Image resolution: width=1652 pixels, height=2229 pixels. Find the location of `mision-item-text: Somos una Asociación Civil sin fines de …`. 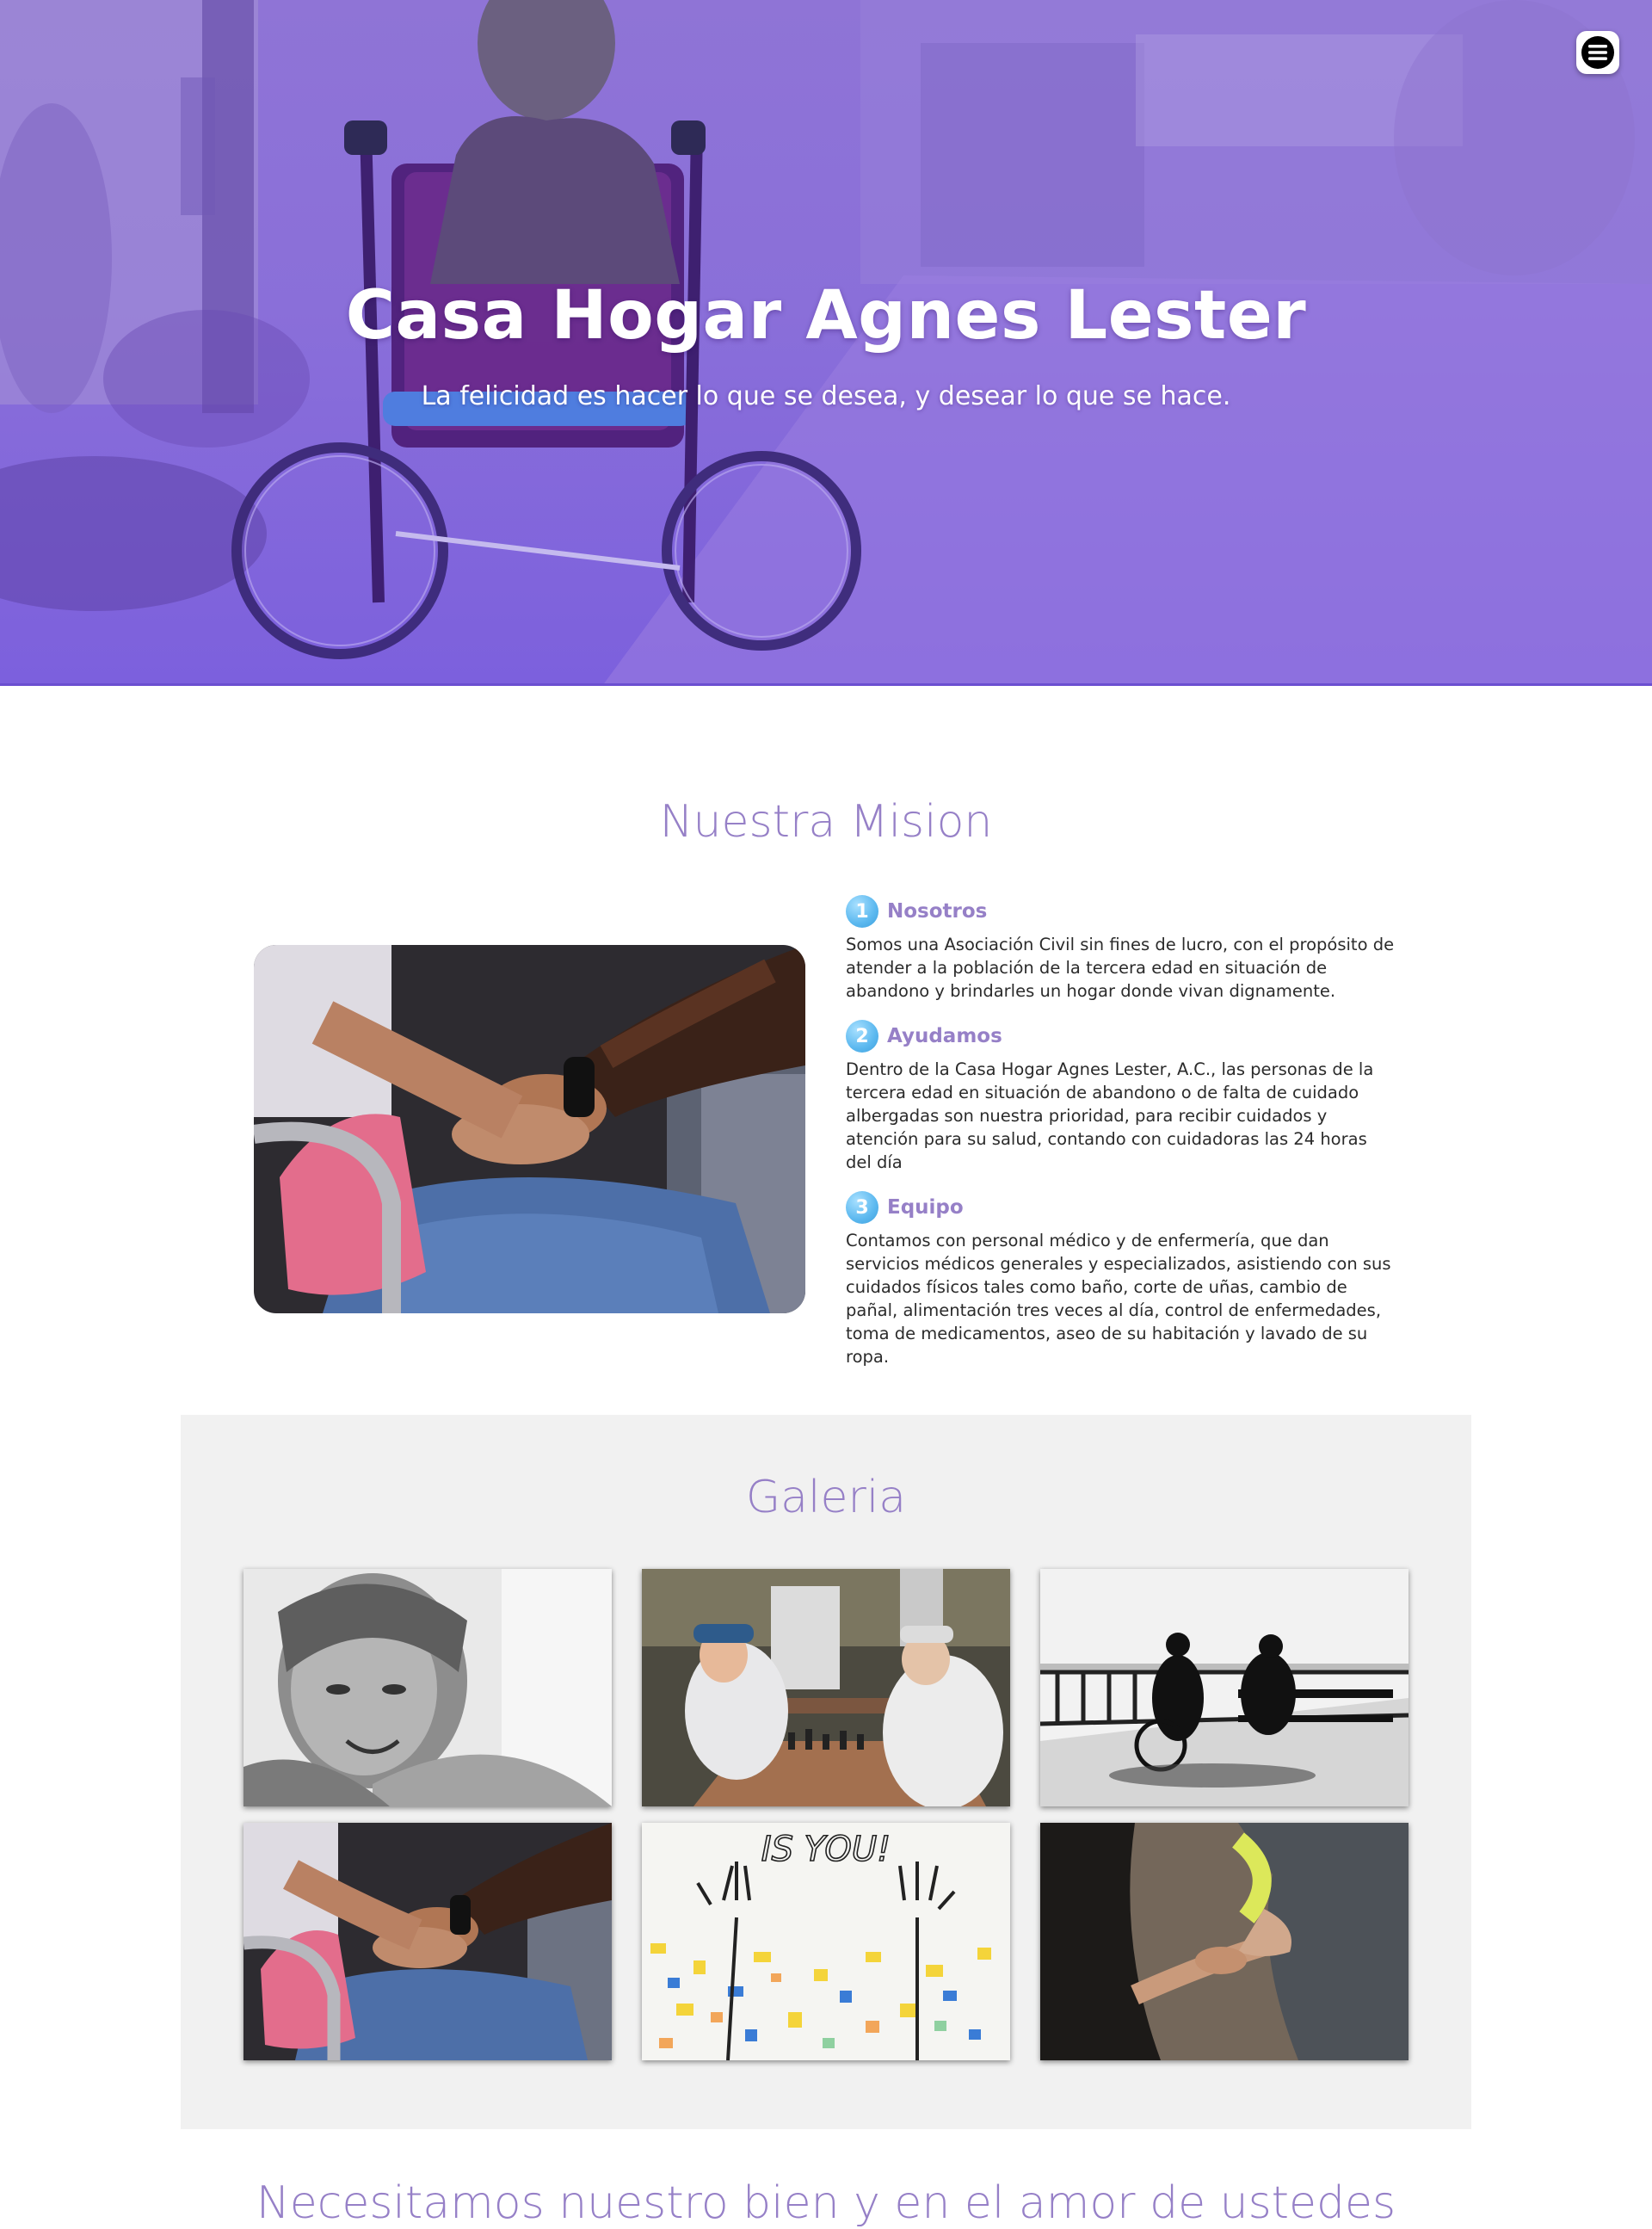

mision-item-text: Somos una Asociación Civil sin fines de … is located at coordinates (1120, 968).